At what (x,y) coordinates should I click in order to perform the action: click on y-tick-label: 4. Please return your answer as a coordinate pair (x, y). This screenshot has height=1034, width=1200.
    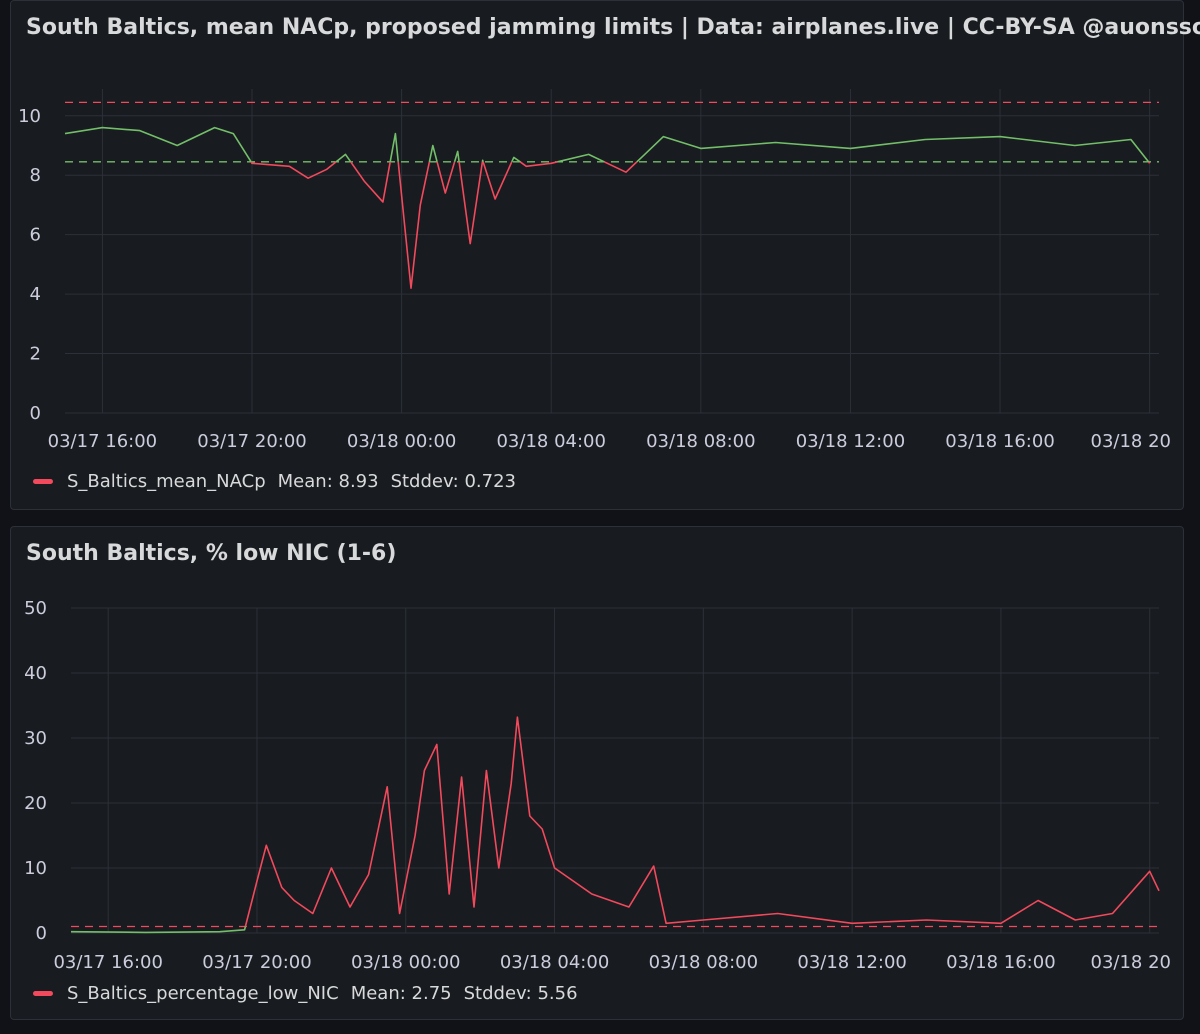
    Looking at the image, I should click on (35, 294).